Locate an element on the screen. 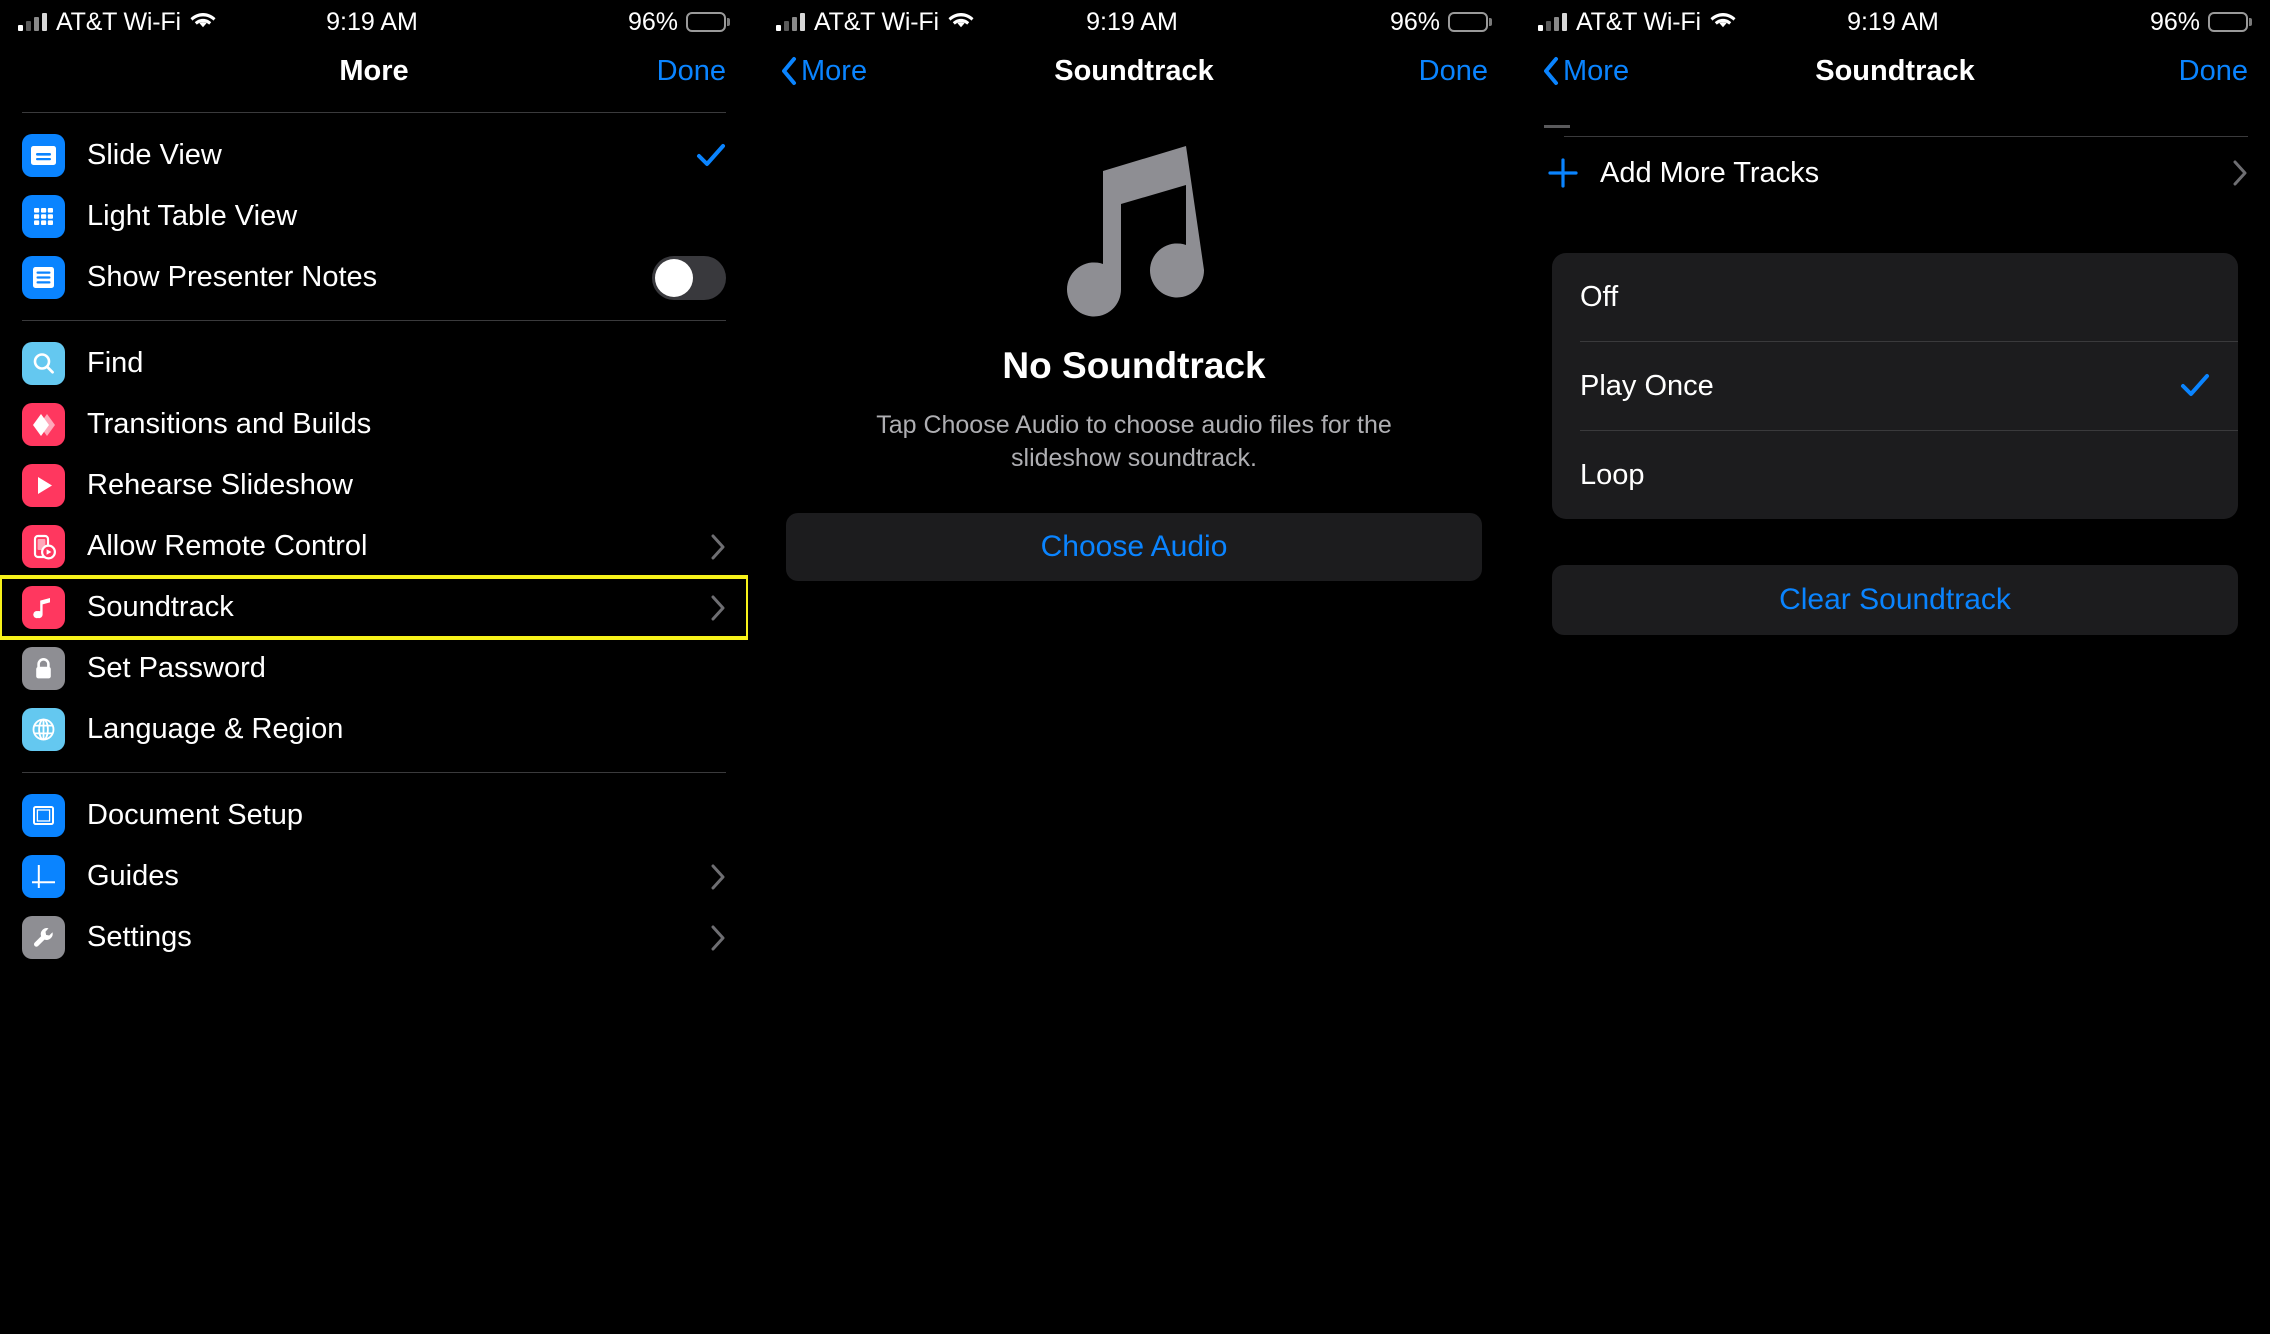 This screenshot has width=2270, height=1334. sidebar-item-label: Allow Remote Control is located at coordinates (227, 546).